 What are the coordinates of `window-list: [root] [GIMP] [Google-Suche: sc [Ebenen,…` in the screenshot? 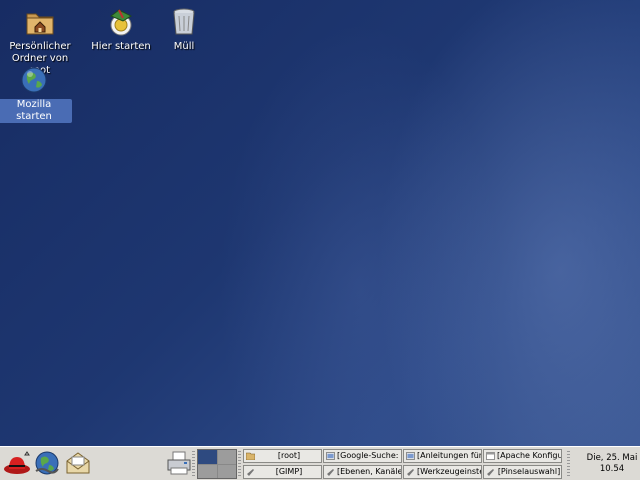 It's located at (404, 464).